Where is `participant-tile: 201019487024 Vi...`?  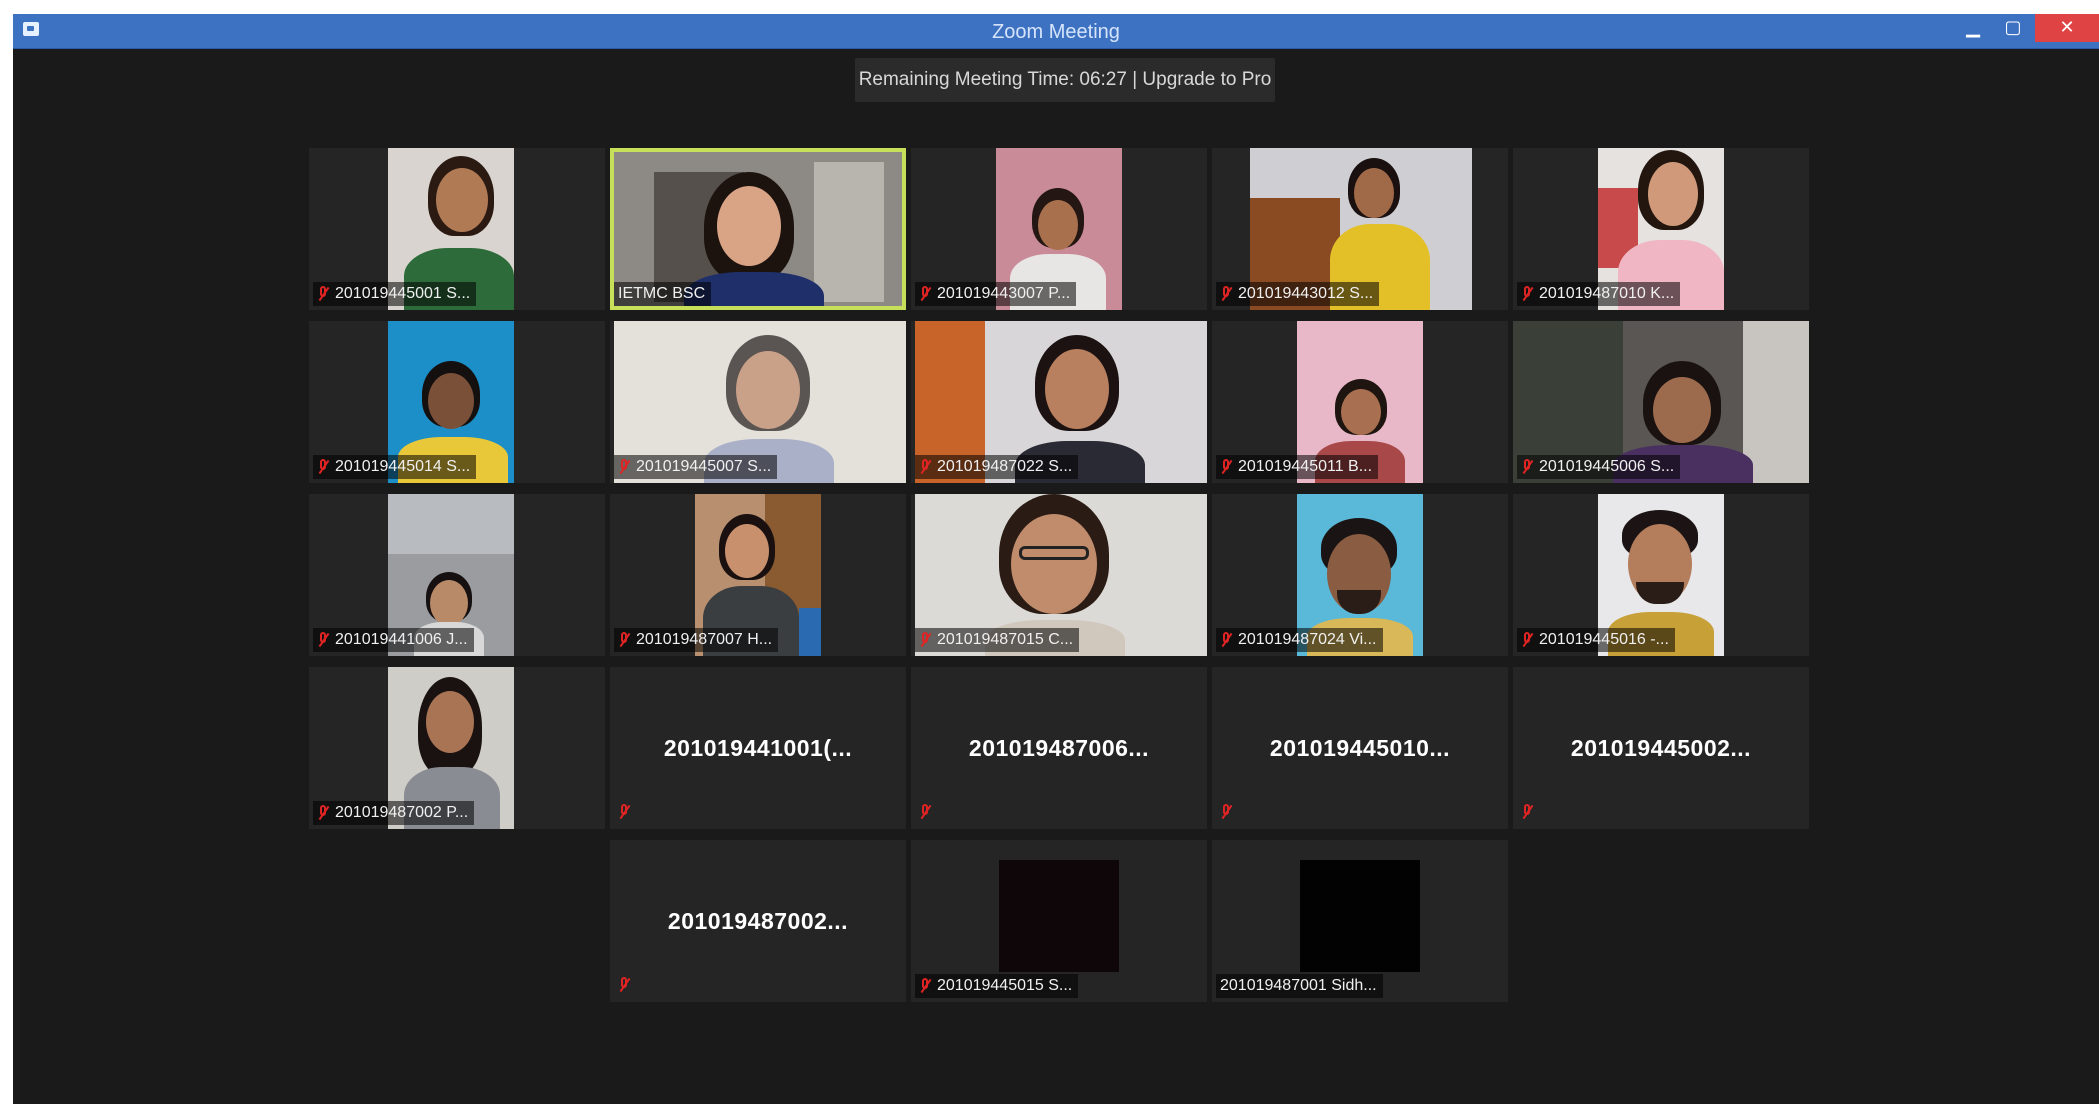 participant-tile: 201019487024 Vi... is located at coordinates (1360, 575).